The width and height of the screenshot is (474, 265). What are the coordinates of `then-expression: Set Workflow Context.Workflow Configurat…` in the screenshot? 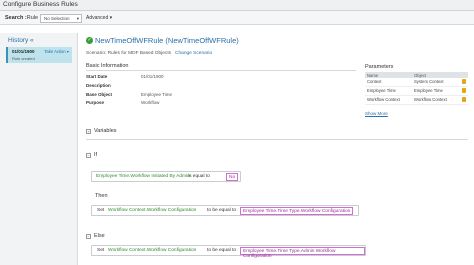 It's located at (225, 210).